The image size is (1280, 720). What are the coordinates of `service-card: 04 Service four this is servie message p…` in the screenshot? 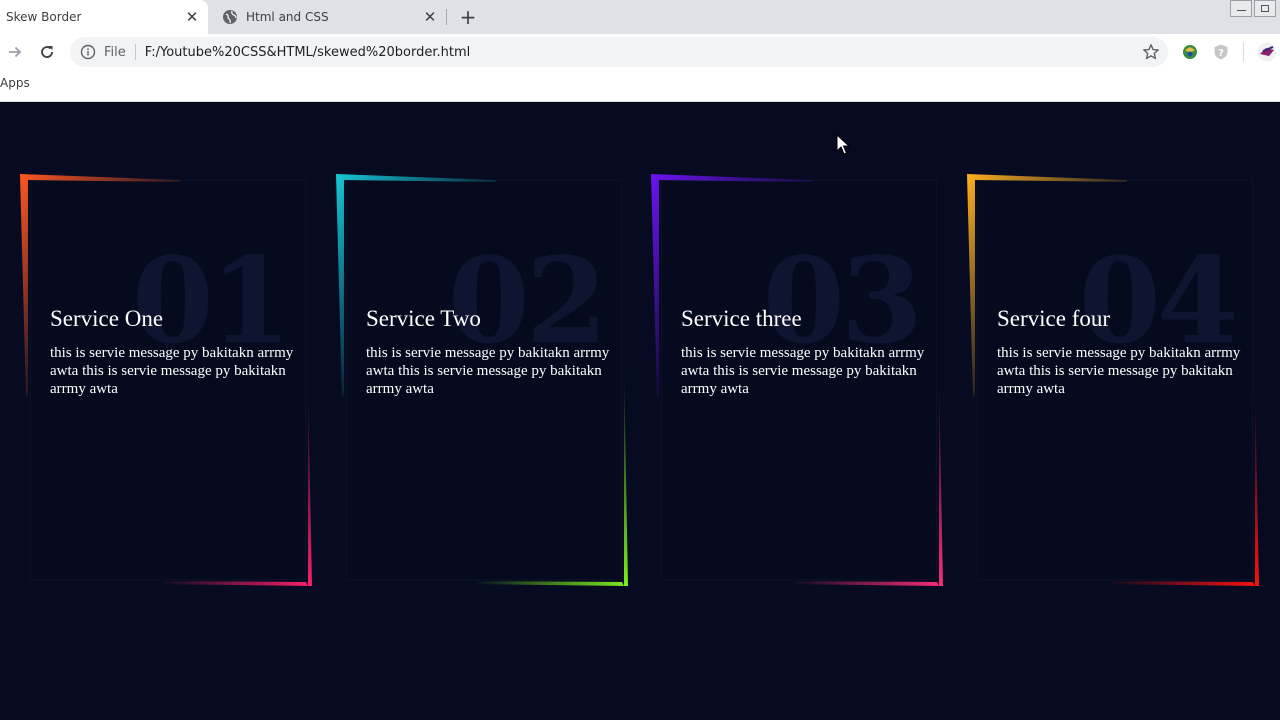 It's located at (1113, 380).